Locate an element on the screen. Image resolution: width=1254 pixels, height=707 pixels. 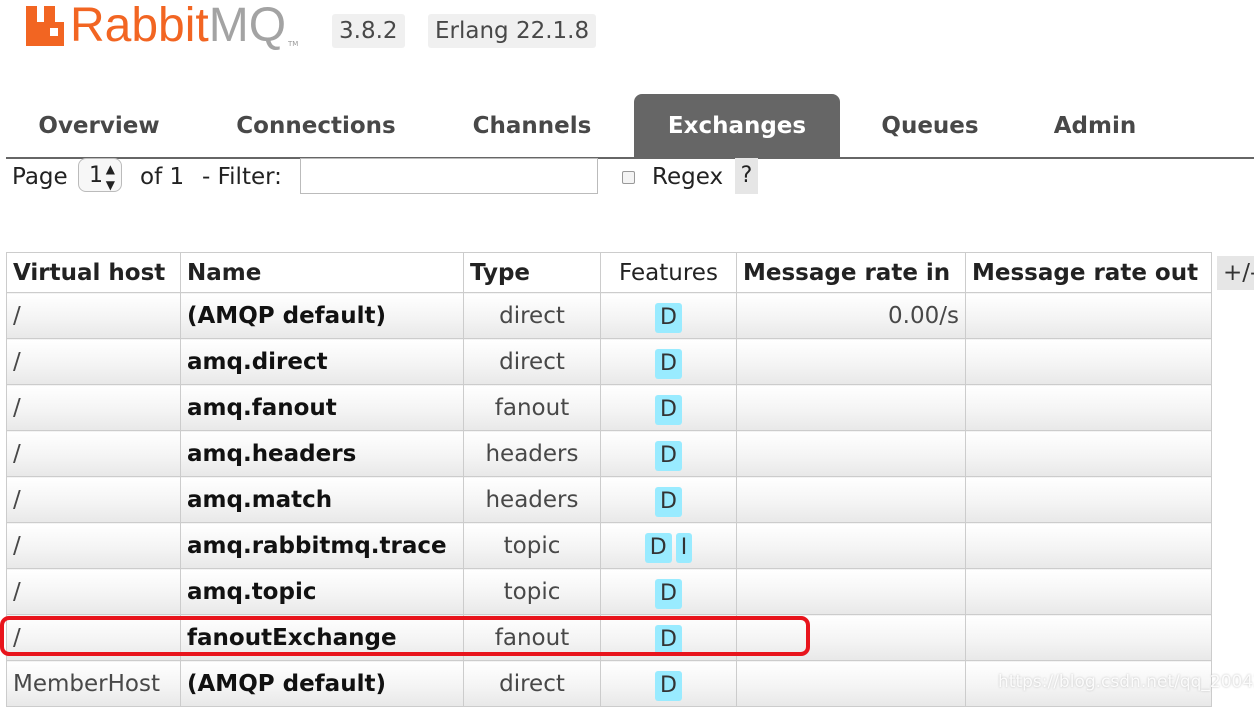
feature-badge: I is located at coordinates (684, 547).